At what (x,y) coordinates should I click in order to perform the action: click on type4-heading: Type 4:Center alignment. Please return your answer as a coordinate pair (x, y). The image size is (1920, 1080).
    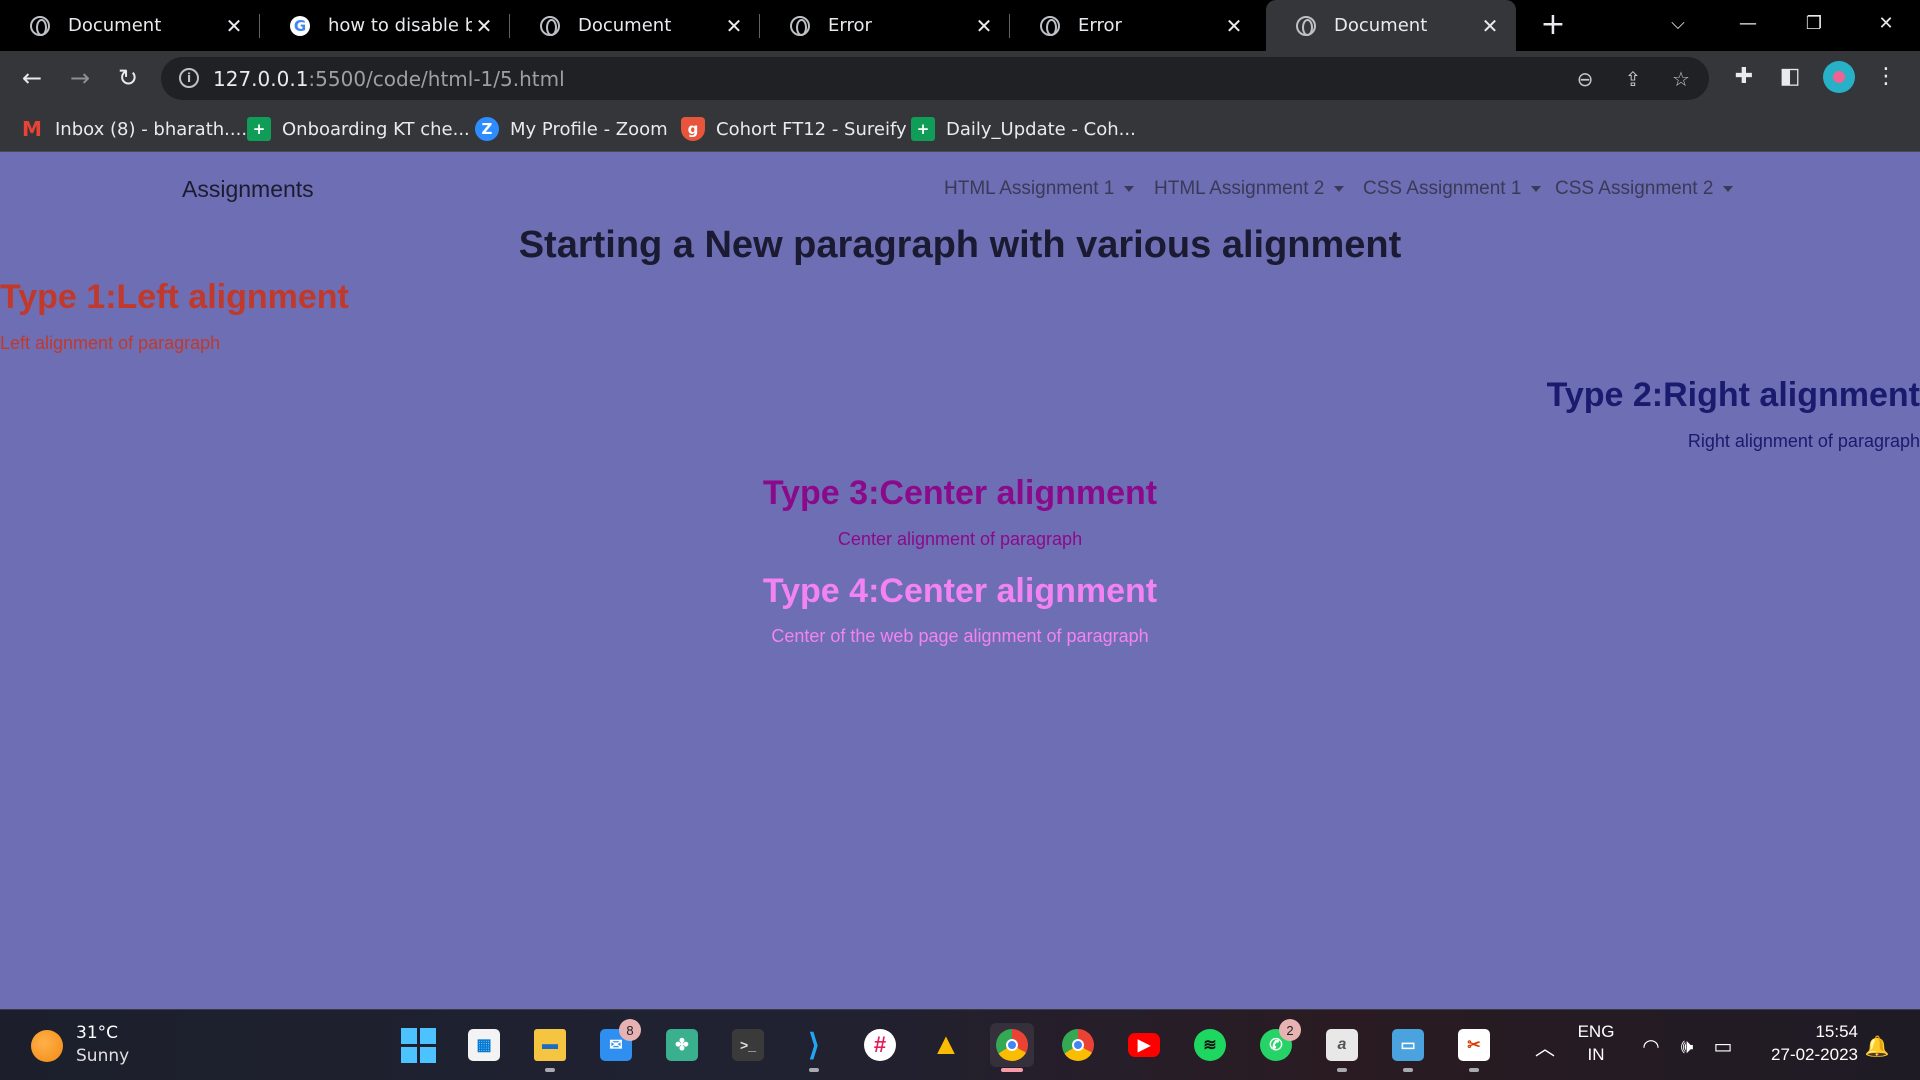
    Looking at the image, I should click on (960, 591).